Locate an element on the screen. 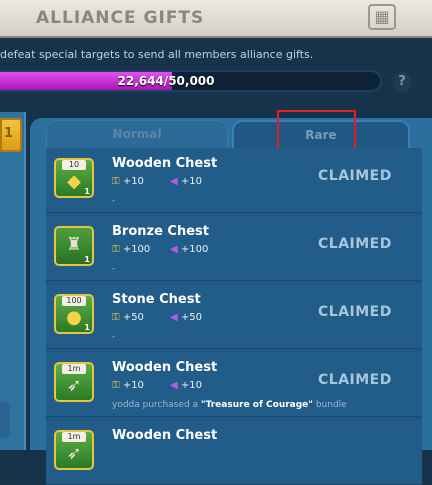 Image resolution: width=432 pixels, height=485 pixels. chest-name: Stone Chest is located at coordinates (156, 299).